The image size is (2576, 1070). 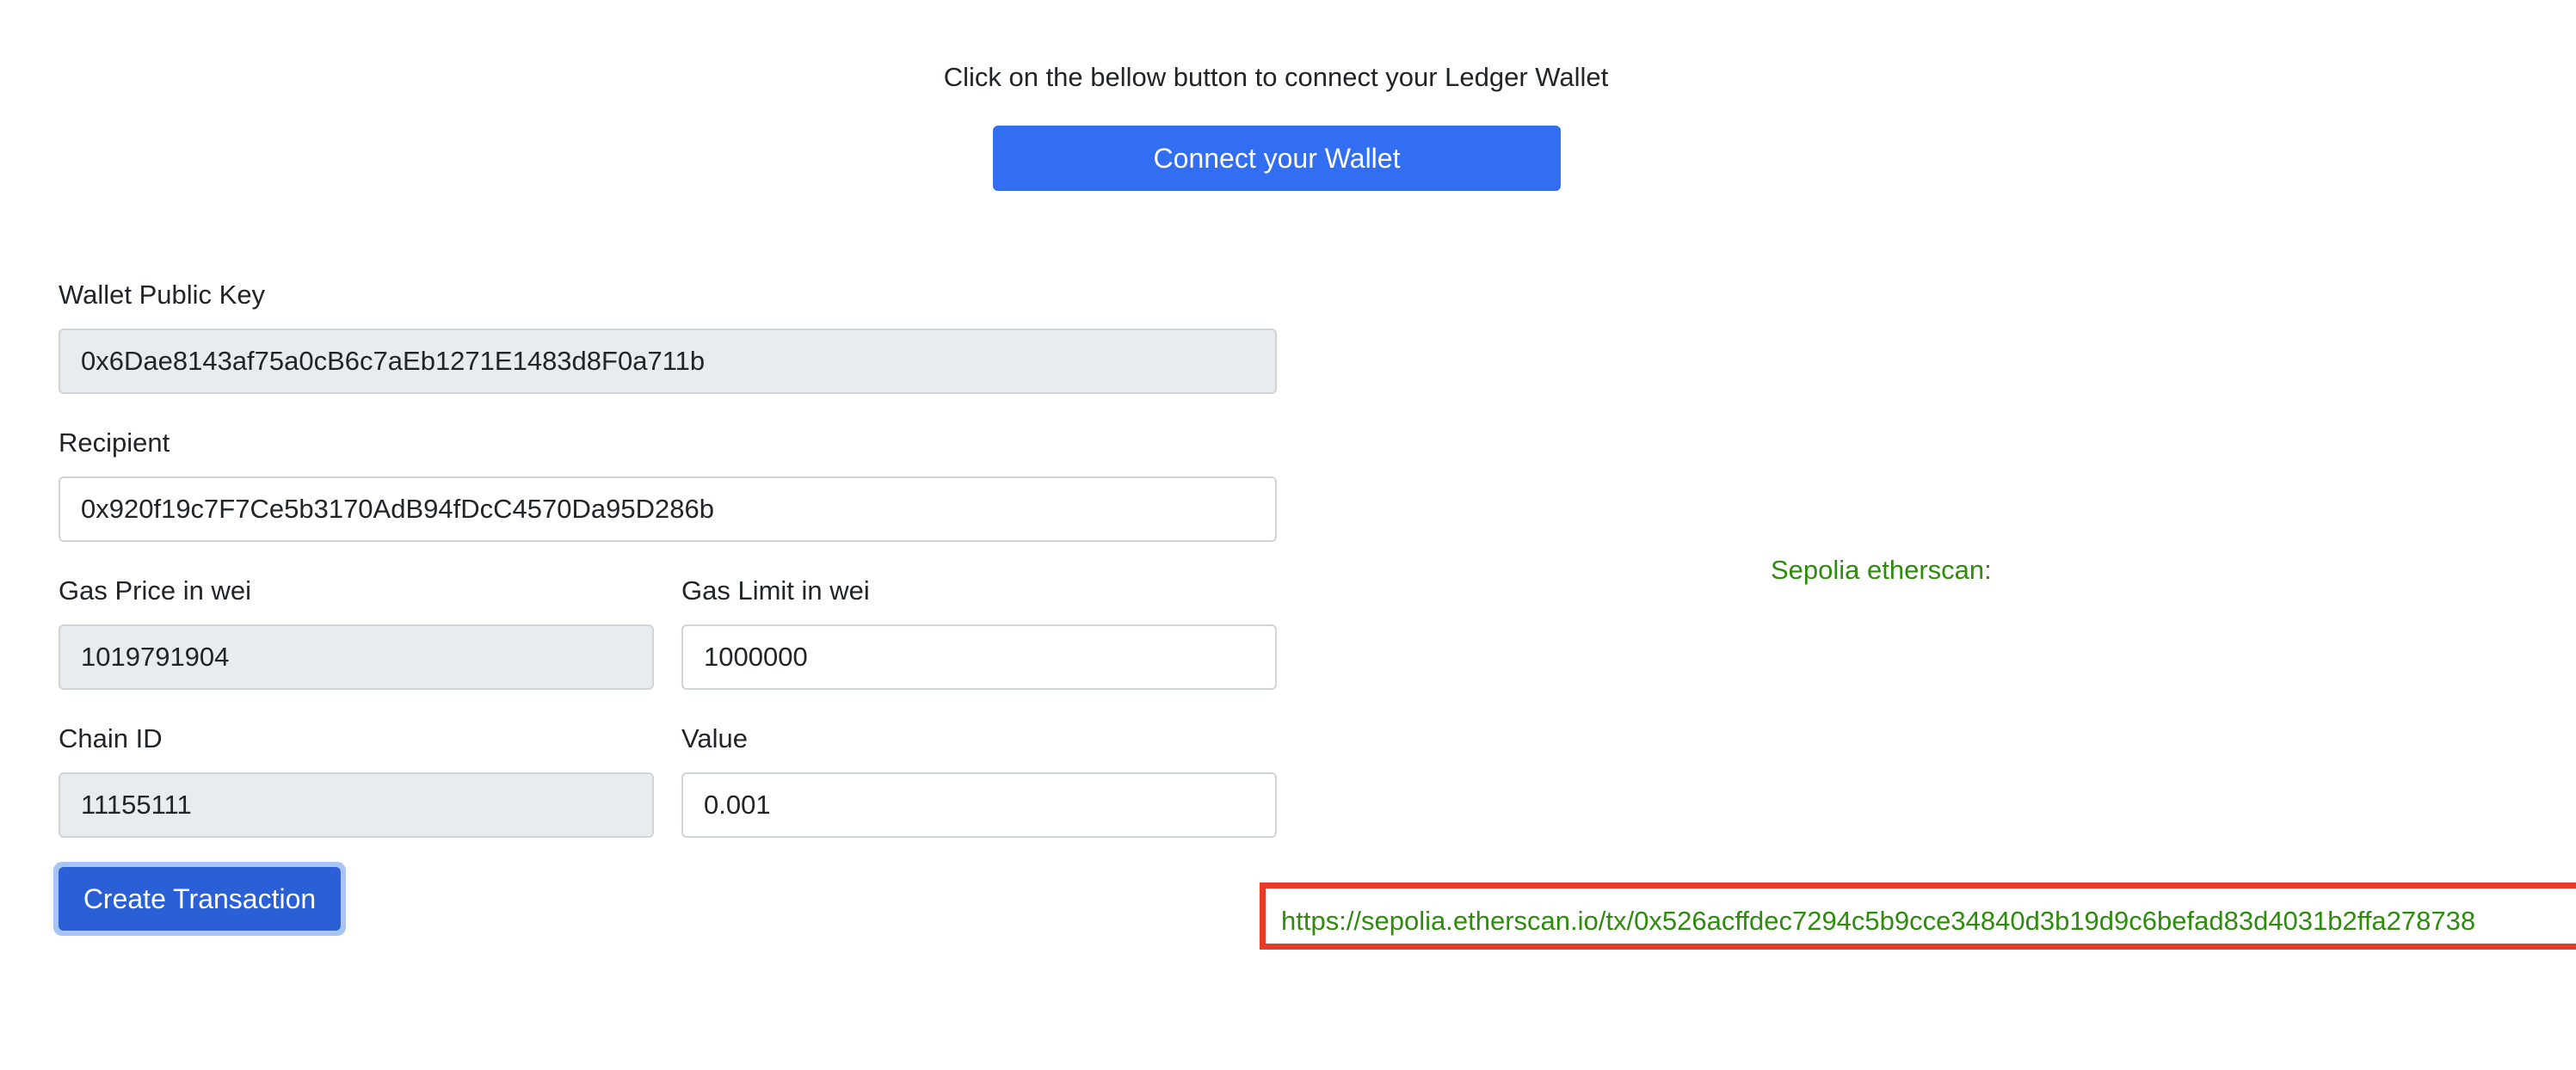 What do you see at coordinates (776, 590) in the screenshot?
I see `gas-limit-label: Gas Limit in wei` at bounding box center [776, 590].